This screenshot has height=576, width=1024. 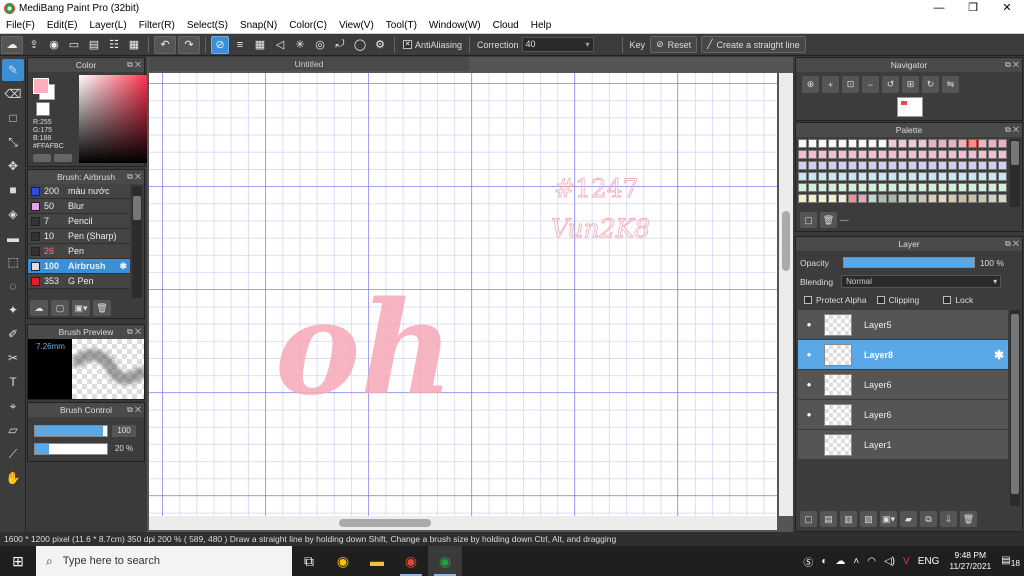 What do you see at coordinates (401, 25) in the screenshot?
I see `menu-tool: Tool(T)` at bounding box center [401, 25].